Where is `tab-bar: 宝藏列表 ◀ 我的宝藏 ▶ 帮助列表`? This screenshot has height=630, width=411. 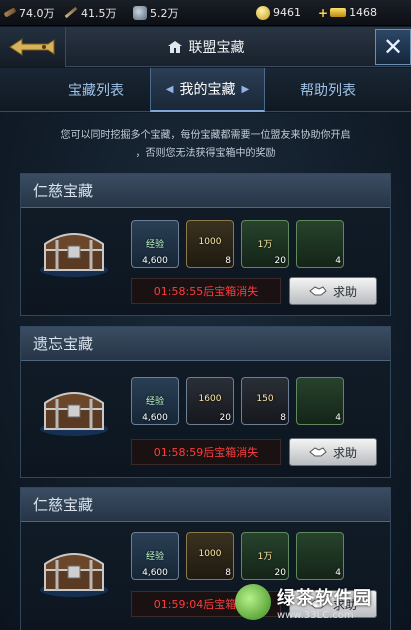
tab-bar: 宝藏列表 ◀ 我的宝藏 ▶ 帮助列表 is located at coordinates (205, 90).